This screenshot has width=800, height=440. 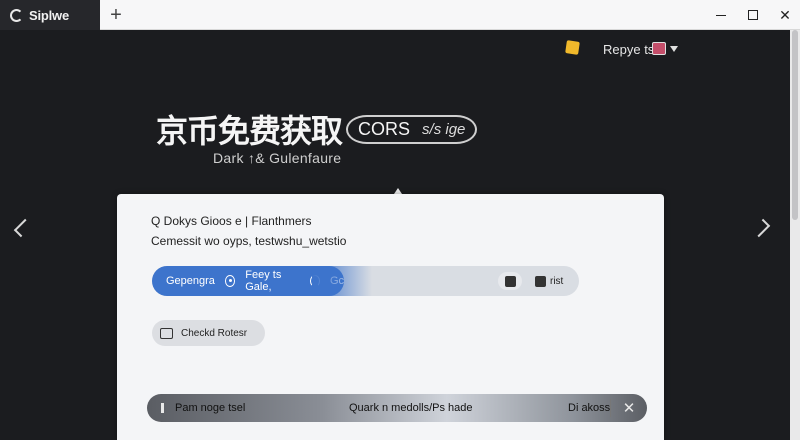 What do you see at coordinates (162, 408) in the screenshot?
I see `footer-marker` at bounding box center [162, 408].